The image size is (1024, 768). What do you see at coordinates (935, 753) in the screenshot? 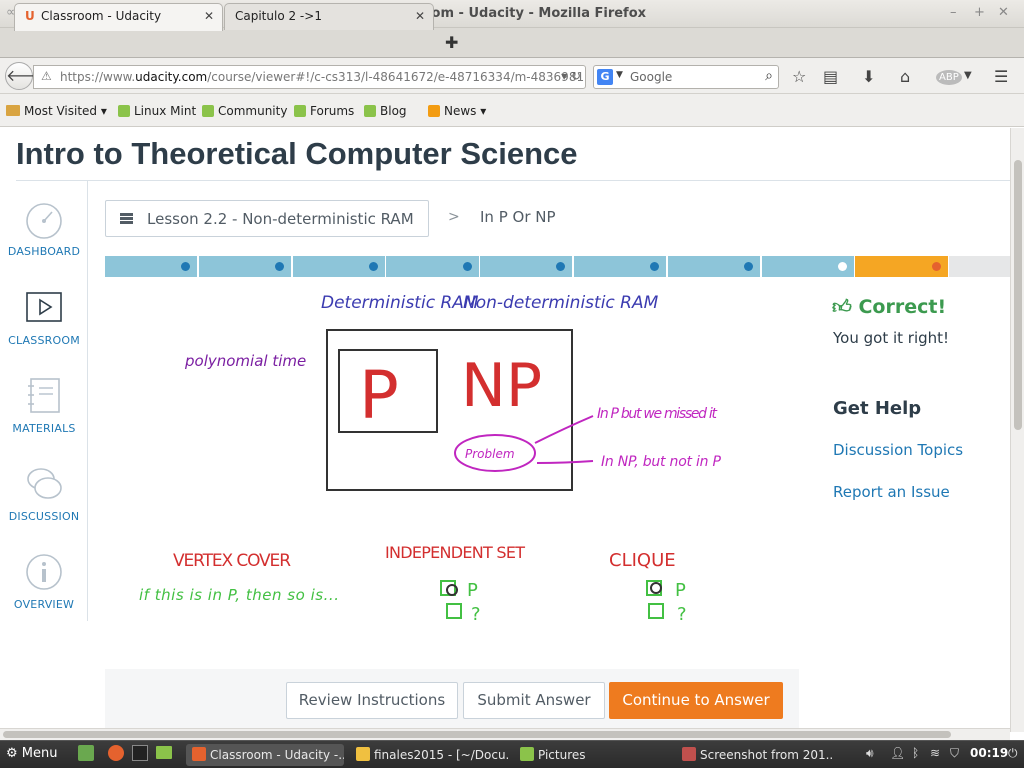
I see `wifi-icon: ≋` at bounding box center [935, 753].